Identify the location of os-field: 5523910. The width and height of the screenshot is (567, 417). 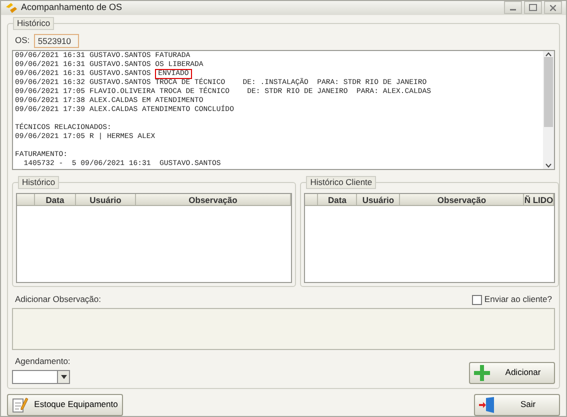
(56, 41).